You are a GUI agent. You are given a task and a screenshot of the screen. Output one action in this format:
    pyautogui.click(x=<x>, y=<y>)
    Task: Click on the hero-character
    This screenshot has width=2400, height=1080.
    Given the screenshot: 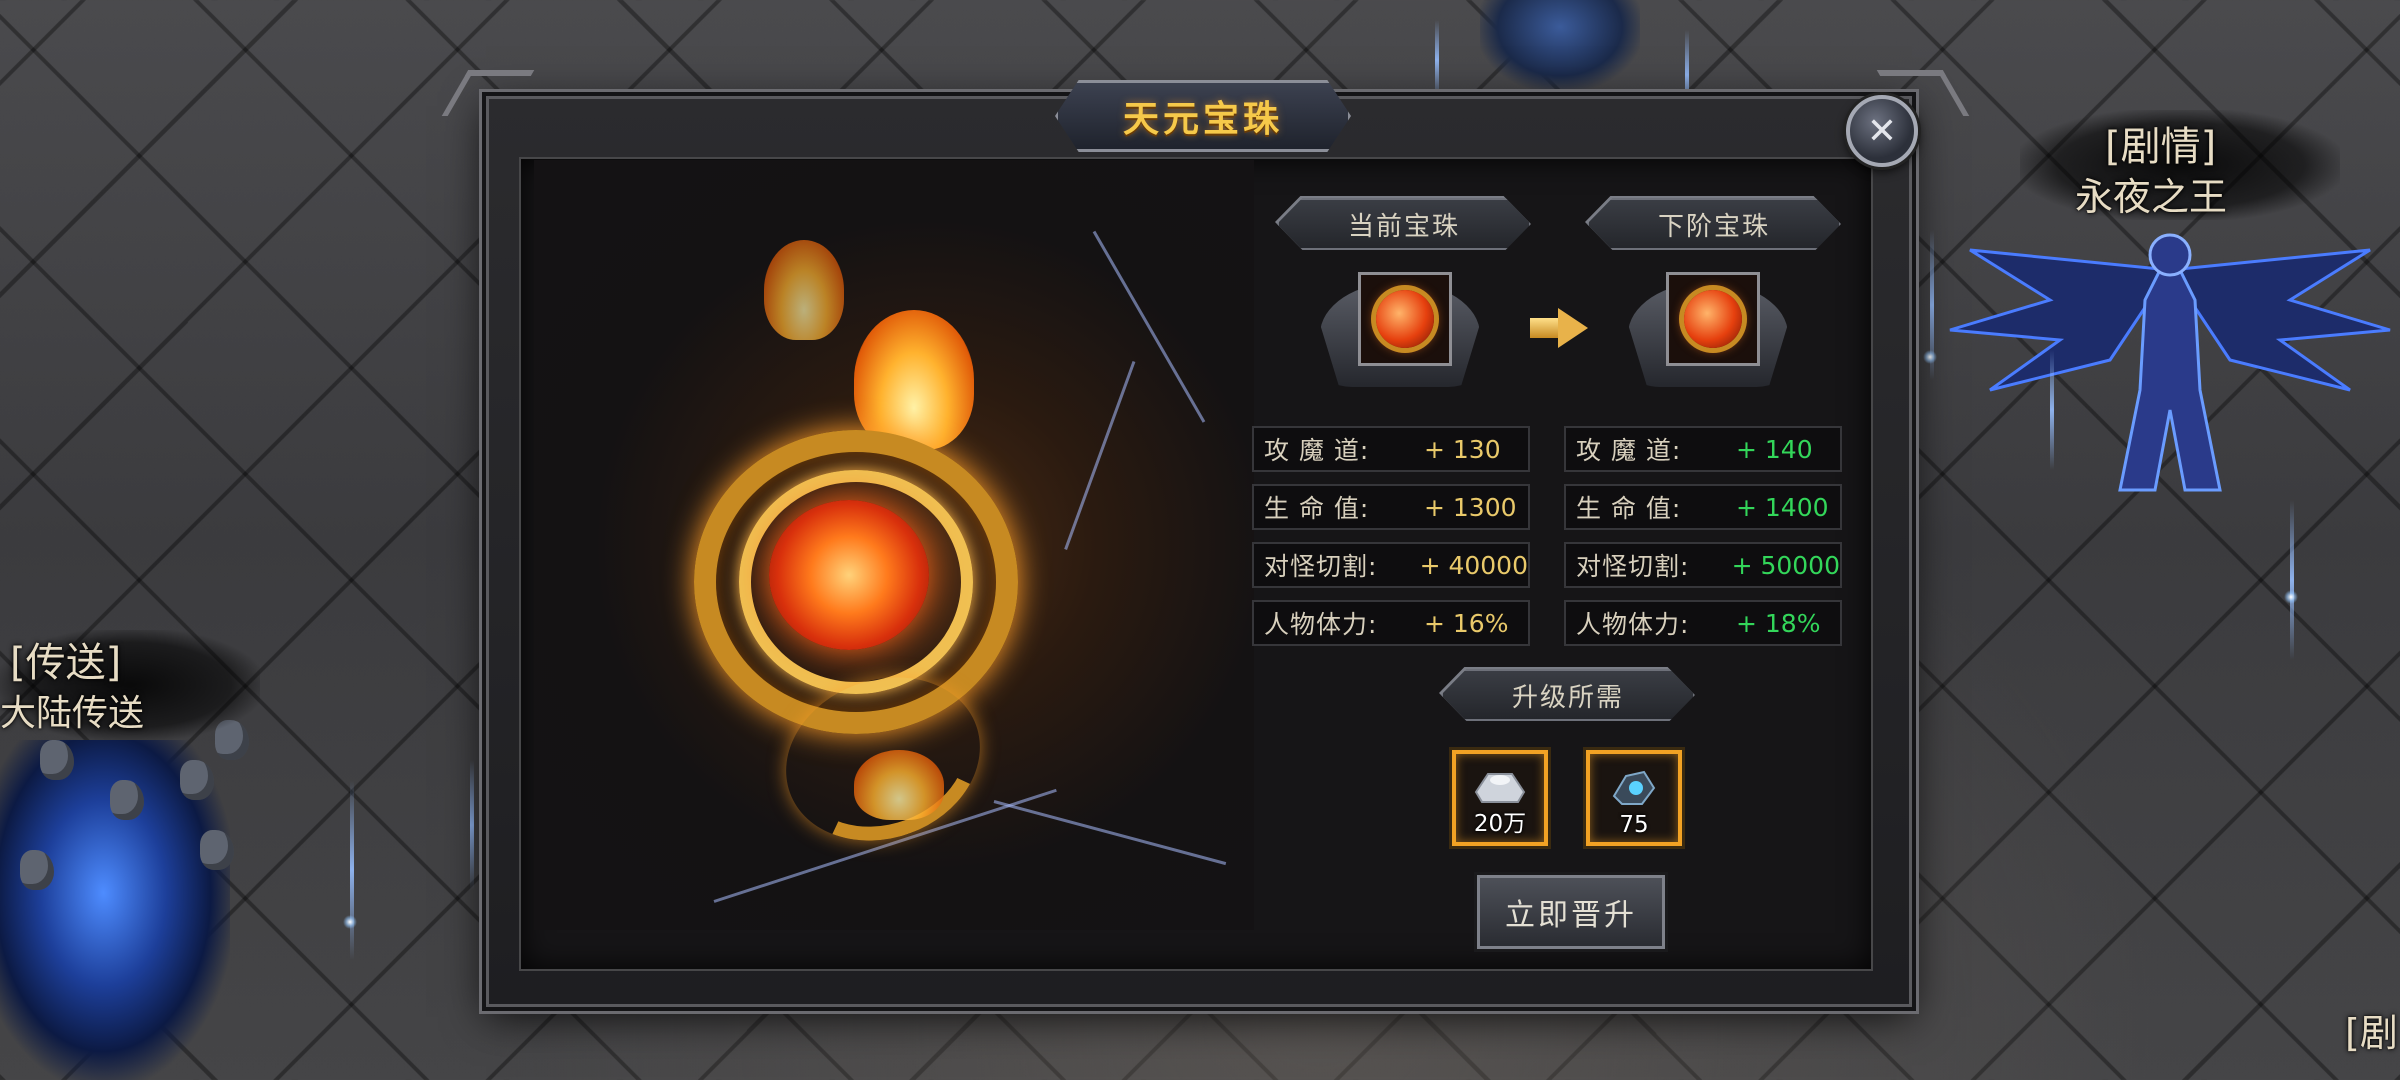 What is the action you would take?
    pyautogui.click(x=1560, y=45)
    